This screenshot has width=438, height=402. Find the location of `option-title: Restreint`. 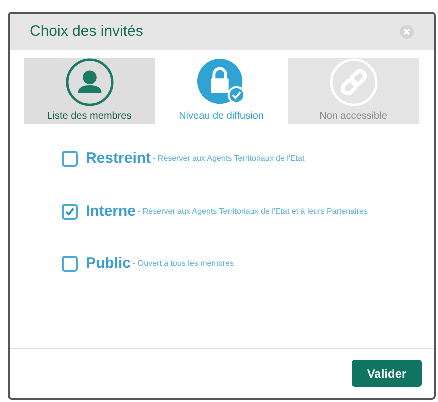

option-title: Restreint is located at coordinates (119, 159).